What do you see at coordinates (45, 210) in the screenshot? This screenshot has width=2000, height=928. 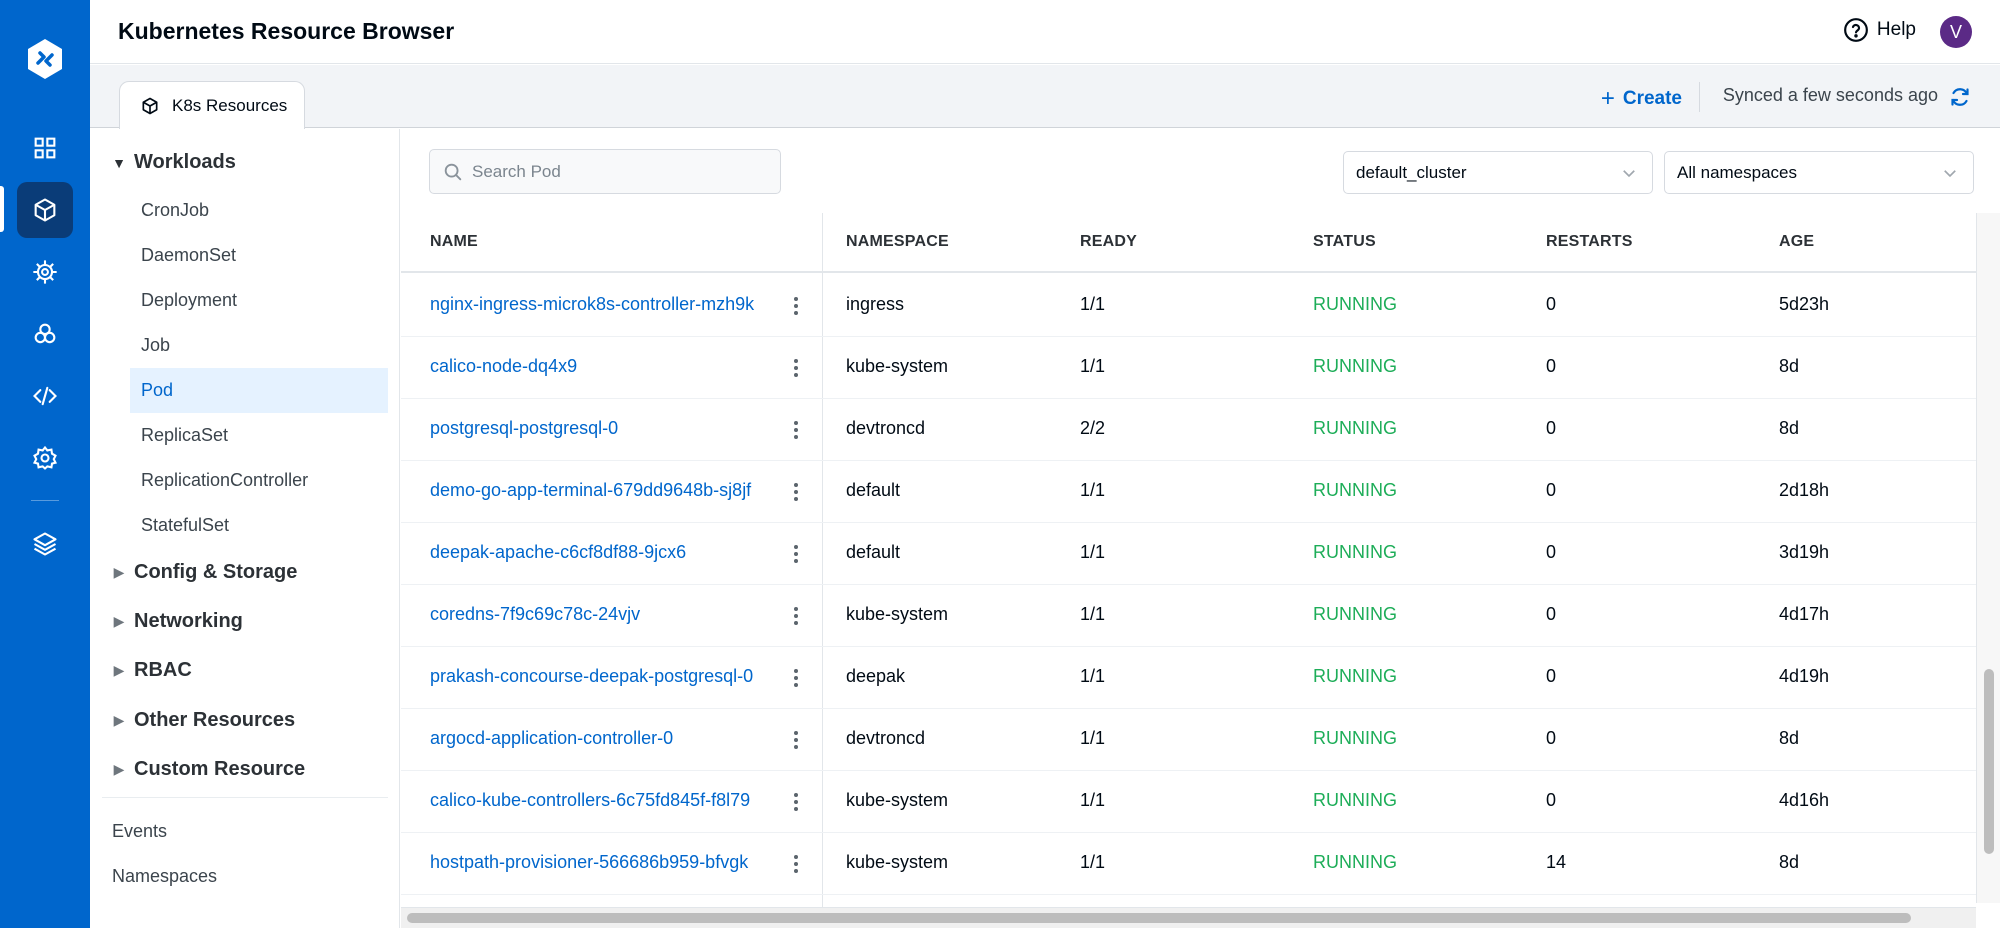 I see `nav-resource-browser-button` at bounding box center [45, 210].